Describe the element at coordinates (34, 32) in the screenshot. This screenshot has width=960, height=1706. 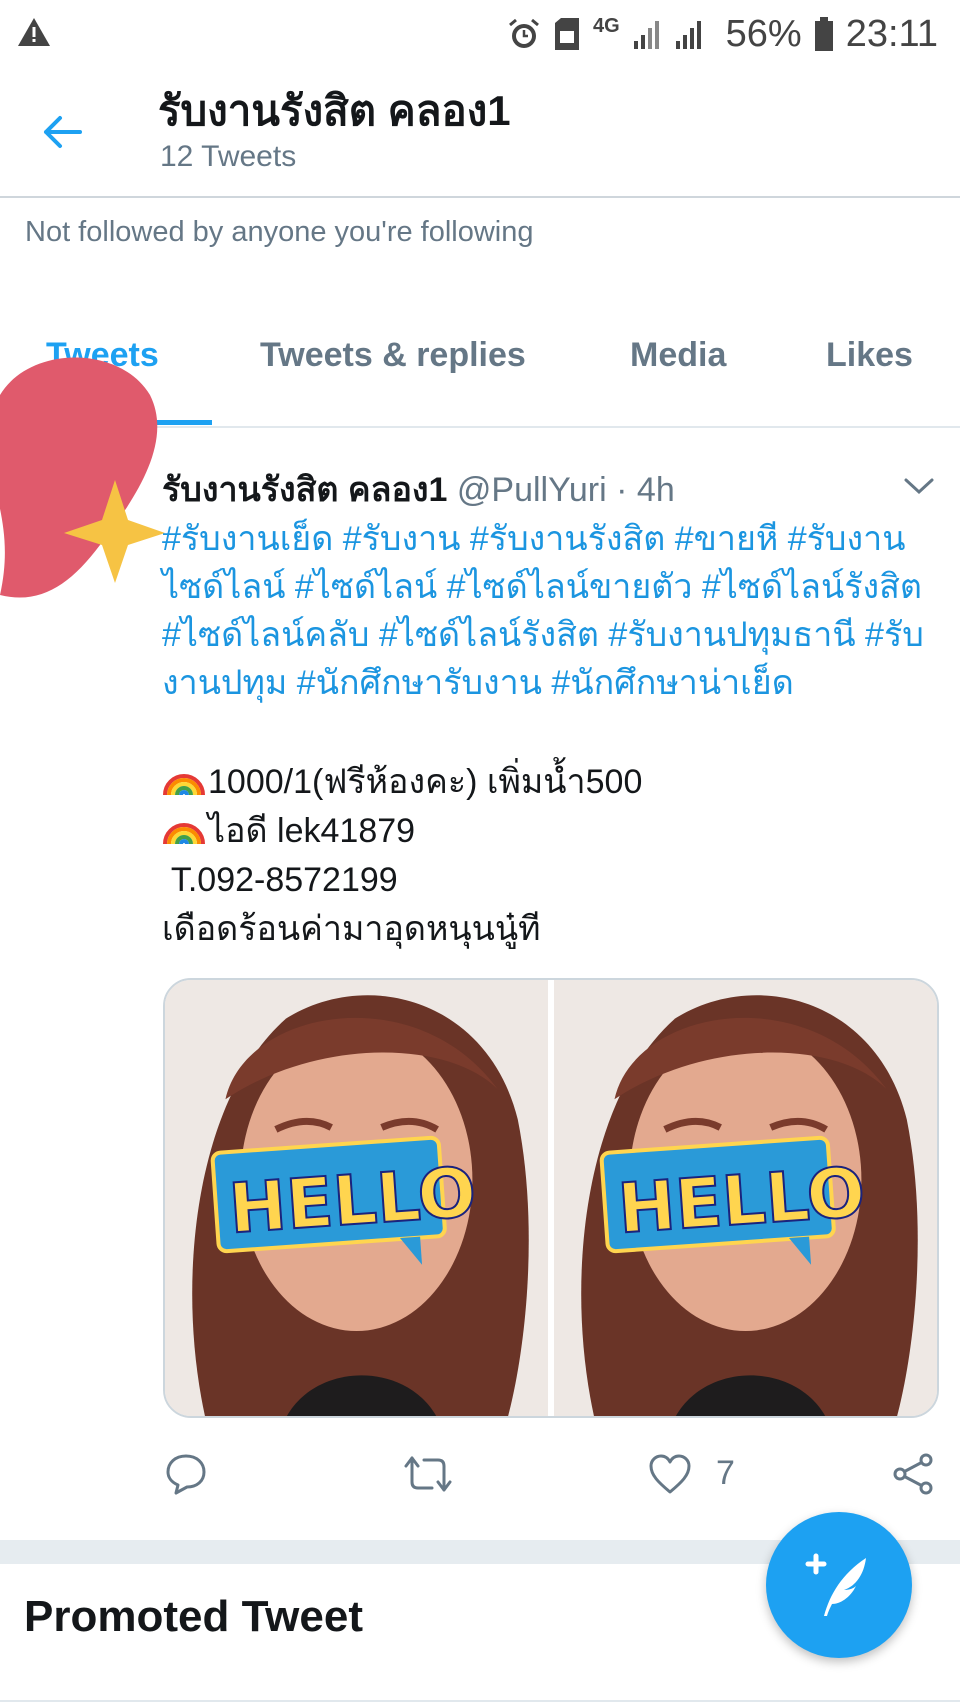
I see `warning-icon` at that location.